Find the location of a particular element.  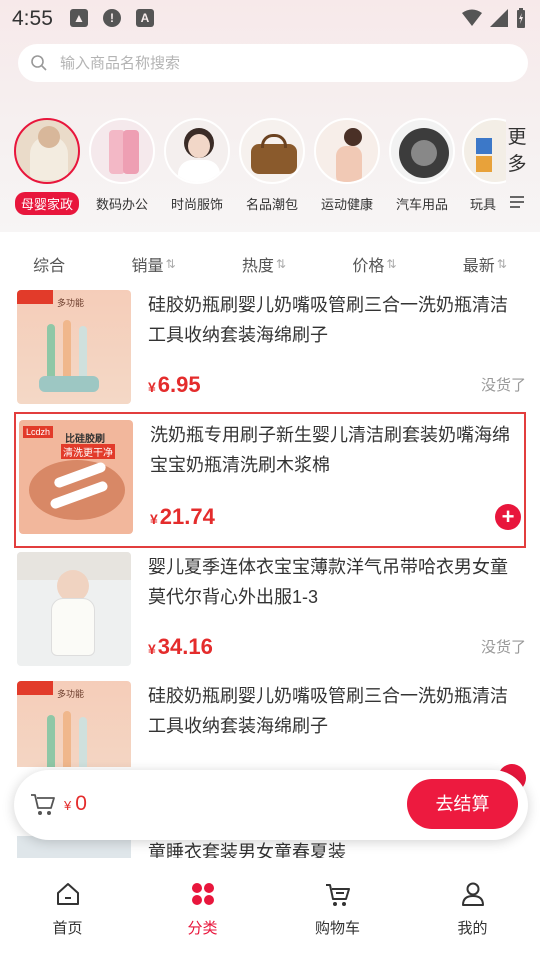

search-input is located at coordinates (270, 63).